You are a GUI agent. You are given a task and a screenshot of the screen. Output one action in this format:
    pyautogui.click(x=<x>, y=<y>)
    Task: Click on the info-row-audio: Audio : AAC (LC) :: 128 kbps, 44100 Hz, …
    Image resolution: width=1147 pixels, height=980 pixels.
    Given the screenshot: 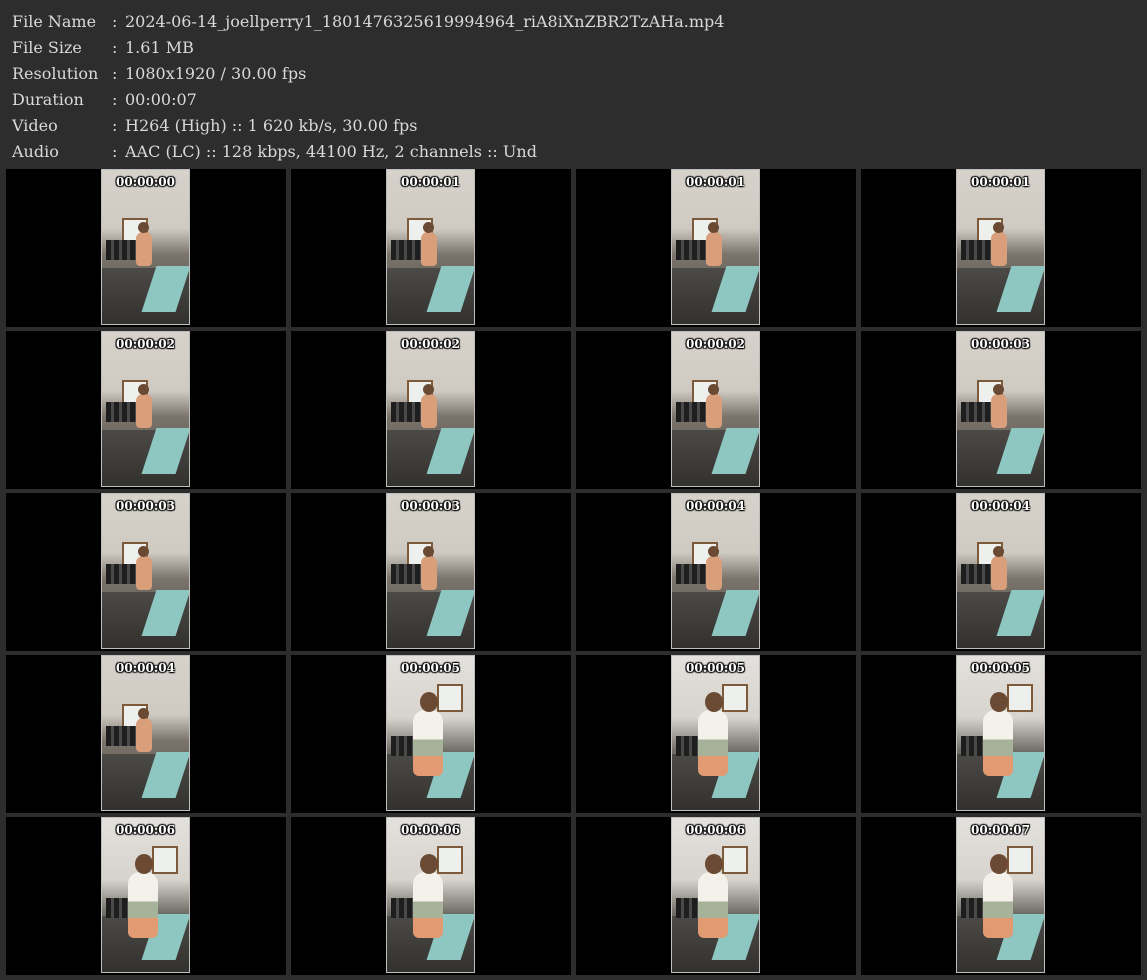 What is the action you would take?
    pyautogui.click(x=572, y=151)
    